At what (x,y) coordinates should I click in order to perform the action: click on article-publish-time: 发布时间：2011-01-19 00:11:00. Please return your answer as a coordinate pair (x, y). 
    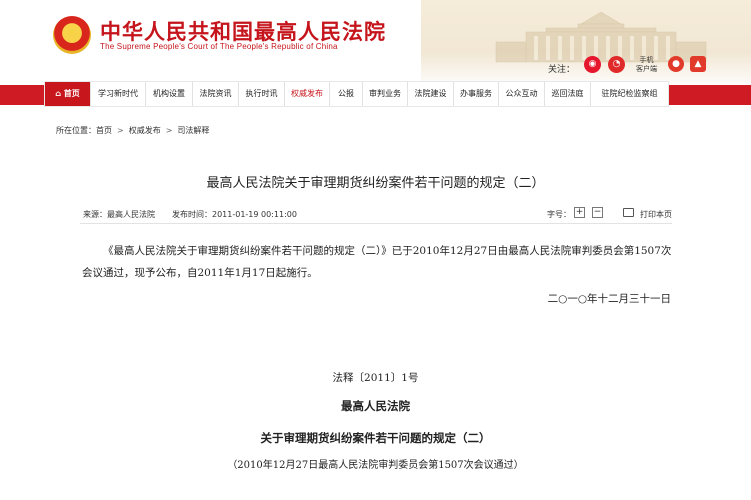
    Looking at the image, I should click on (234, 214).